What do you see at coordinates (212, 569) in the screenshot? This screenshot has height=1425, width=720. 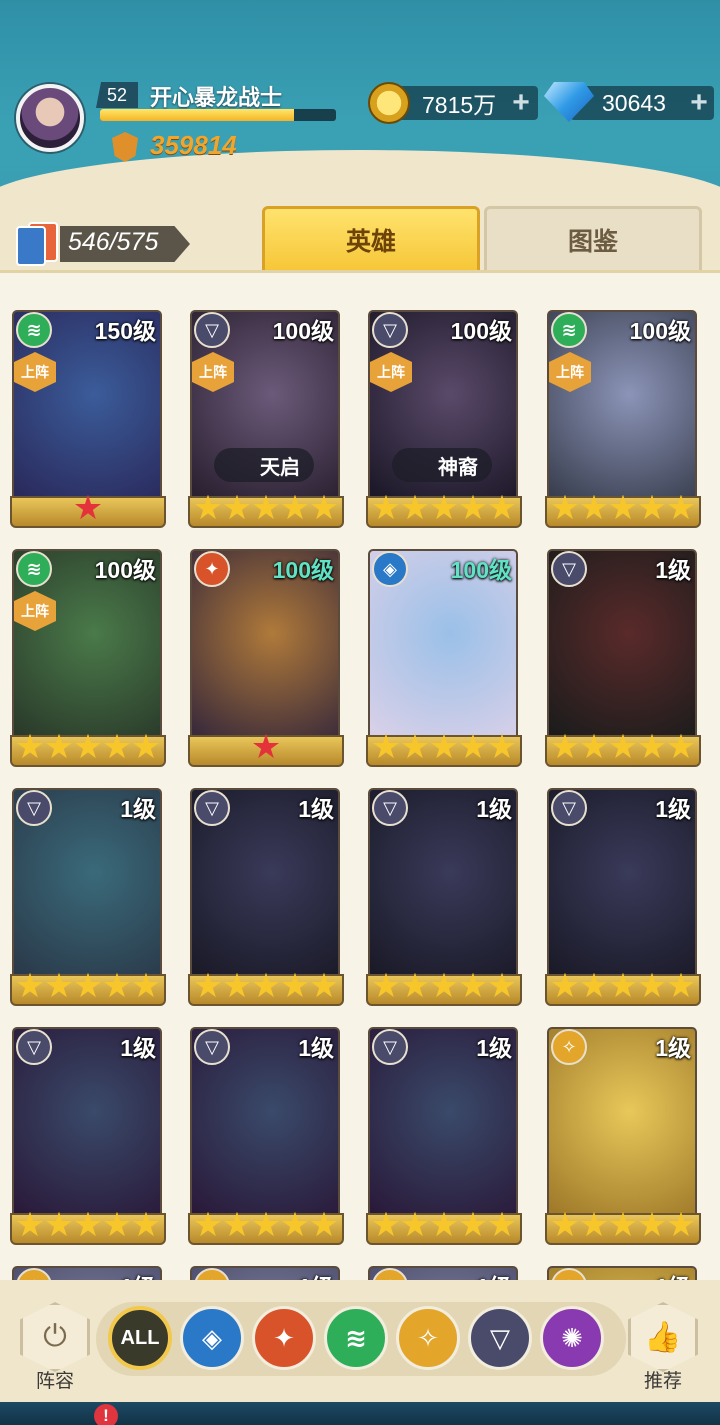 I see `fire-faction-icon: ✦` at bounding box center [212, 569].